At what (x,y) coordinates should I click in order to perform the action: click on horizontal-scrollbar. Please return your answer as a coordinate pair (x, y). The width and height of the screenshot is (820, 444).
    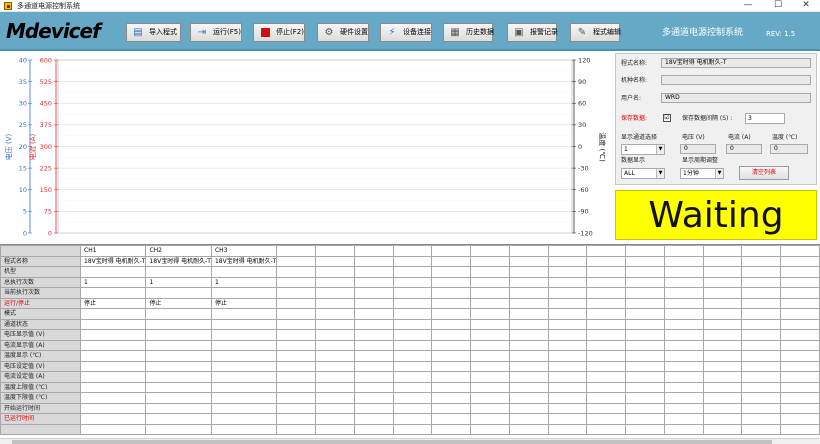
    Looking at the image, I should click on (410, 441).